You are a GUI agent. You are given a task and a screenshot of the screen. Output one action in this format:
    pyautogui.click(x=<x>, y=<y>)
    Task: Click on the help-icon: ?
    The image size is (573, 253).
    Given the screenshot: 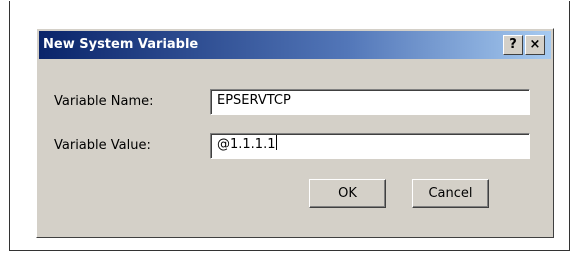 What is the action you would take?
    pyautogui.click(x=513, y=44)
    